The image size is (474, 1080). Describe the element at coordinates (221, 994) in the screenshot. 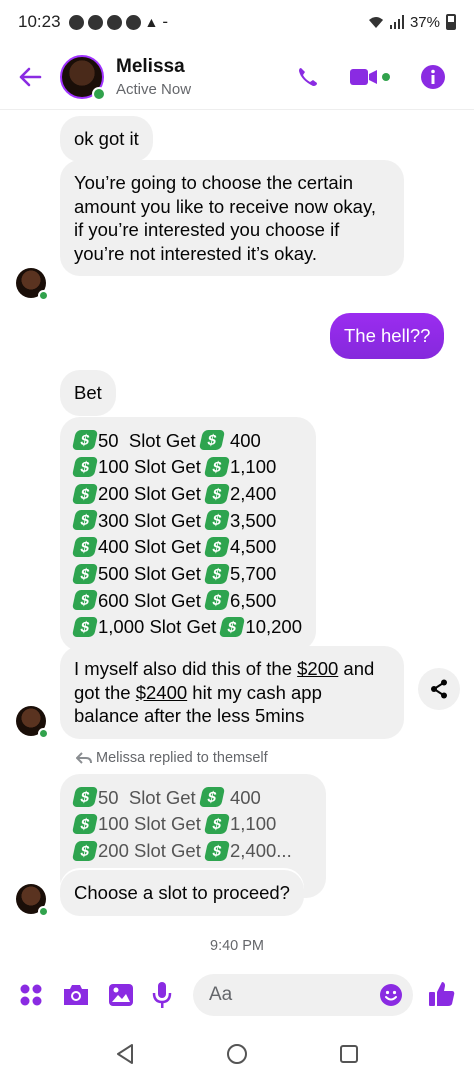

I see `message-input-placeholder: Aa` at that location.